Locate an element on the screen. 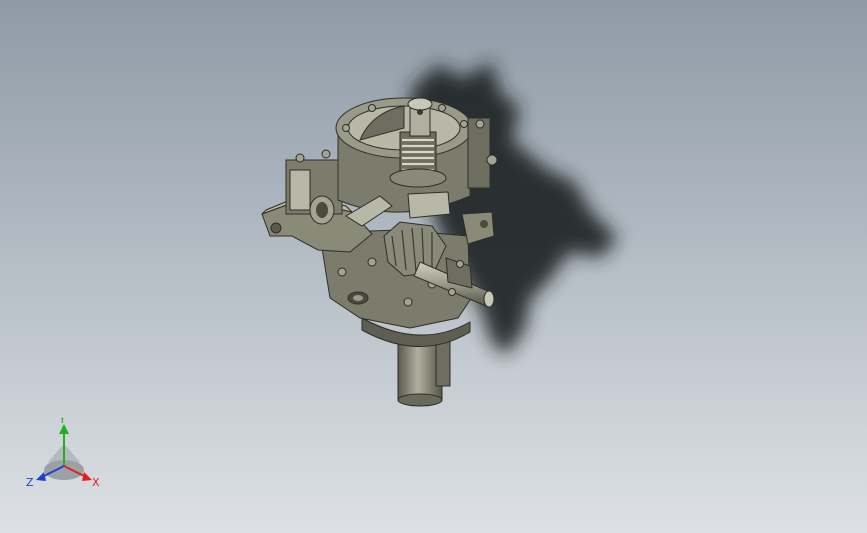 This screenshot has height=533, width=867. x-axis-label: X is located at coordinates (96, 482).